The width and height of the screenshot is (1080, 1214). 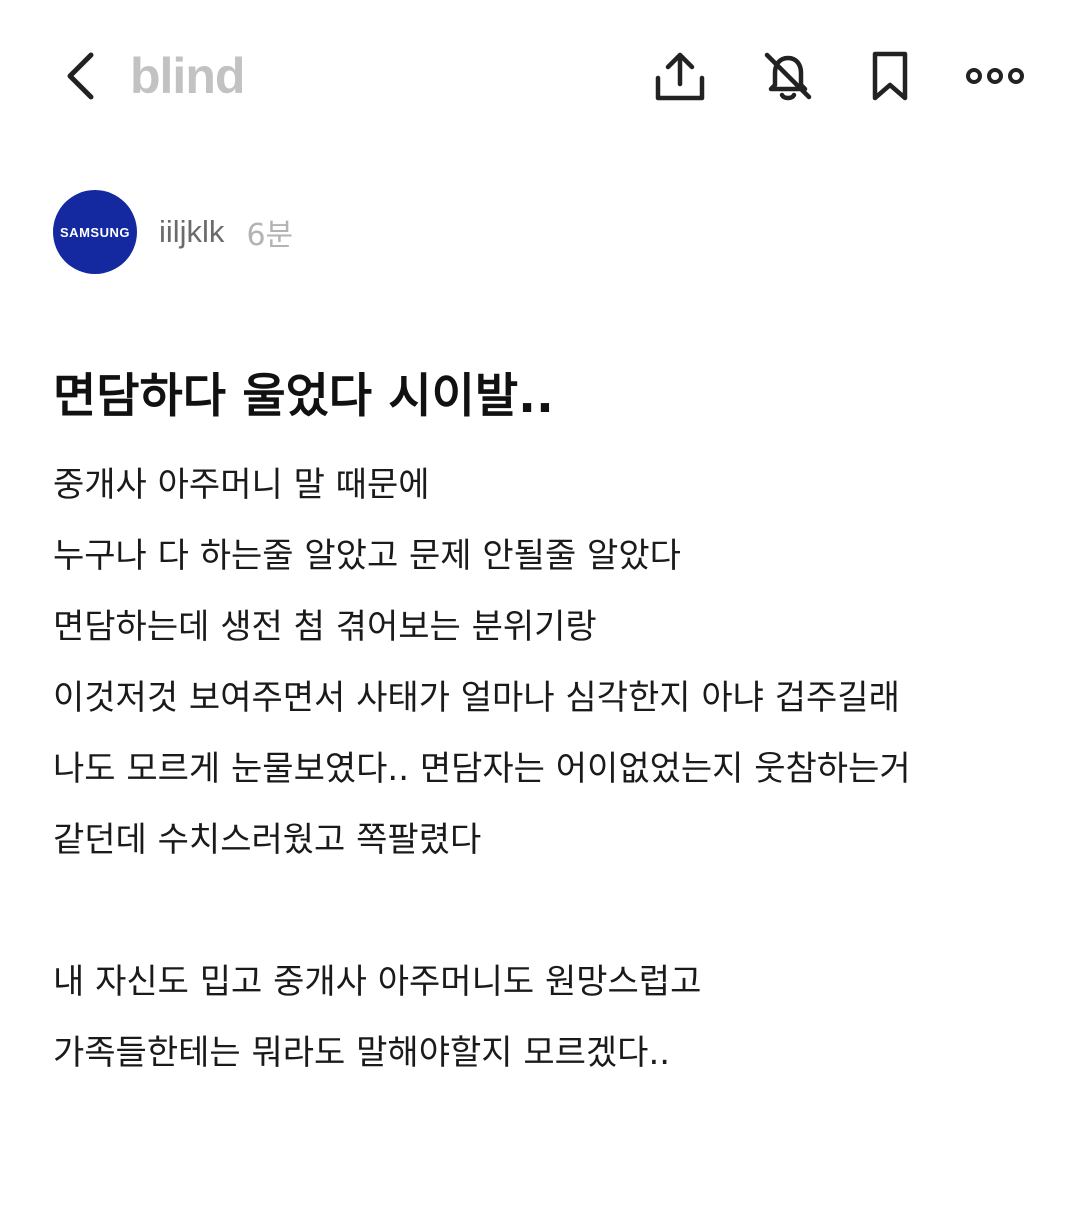 What do you see at coordinates (325, 627) in the screenshot?
I see `post-body-line: 면담하는데 생전 첨 겪어보는 분위기랑` at bounding box center [325, 627].